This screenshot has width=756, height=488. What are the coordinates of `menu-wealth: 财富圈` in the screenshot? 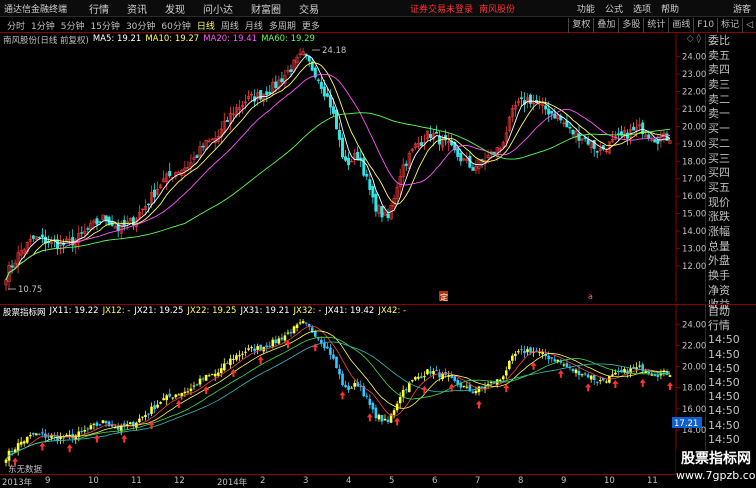 It's located at (266, 8).